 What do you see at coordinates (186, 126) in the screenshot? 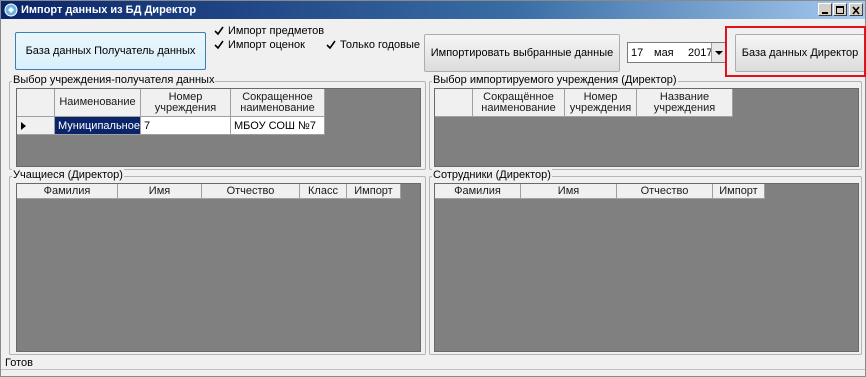
I see `org-number-cell: 7` at bounding box center [186, 126].